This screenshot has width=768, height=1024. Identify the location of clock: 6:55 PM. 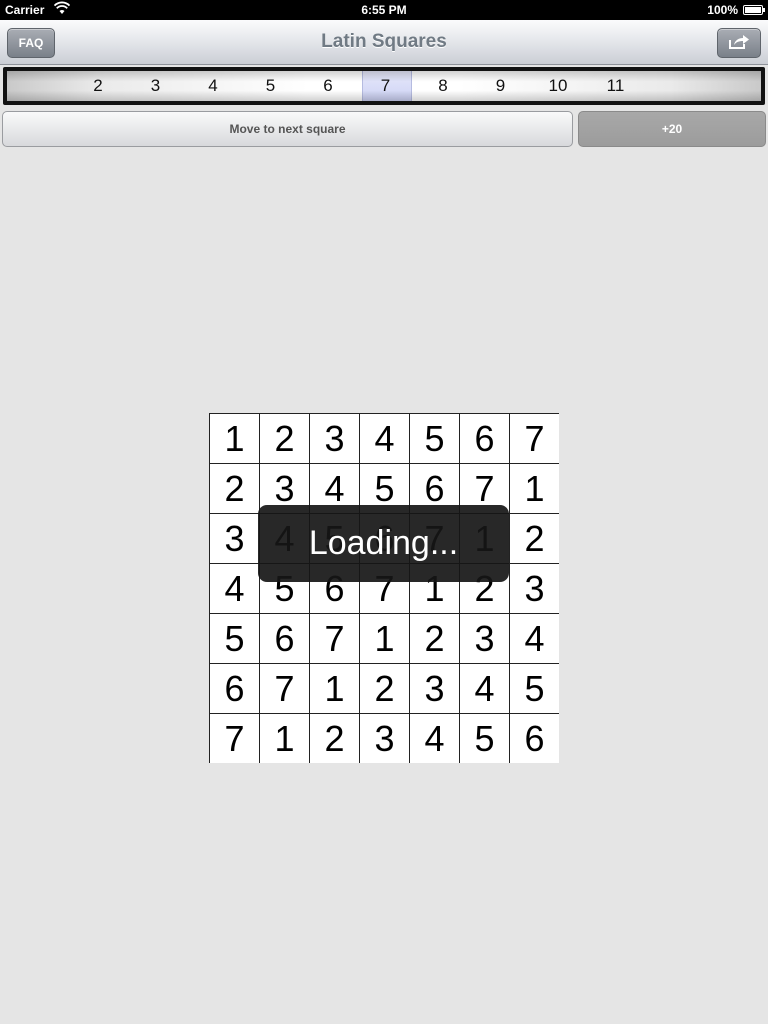
(384, 10).